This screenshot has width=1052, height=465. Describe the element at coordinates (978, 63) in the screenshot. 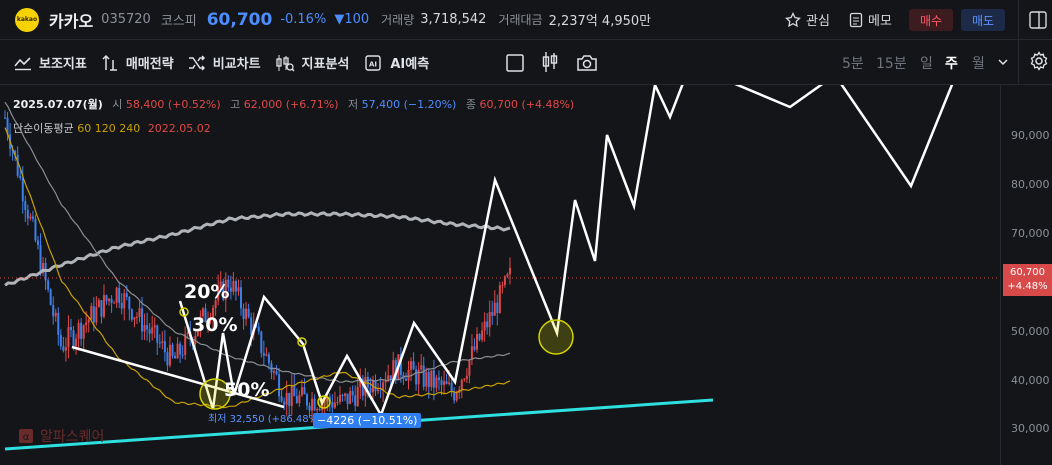

I see `timeframe-month: 월` at that location.